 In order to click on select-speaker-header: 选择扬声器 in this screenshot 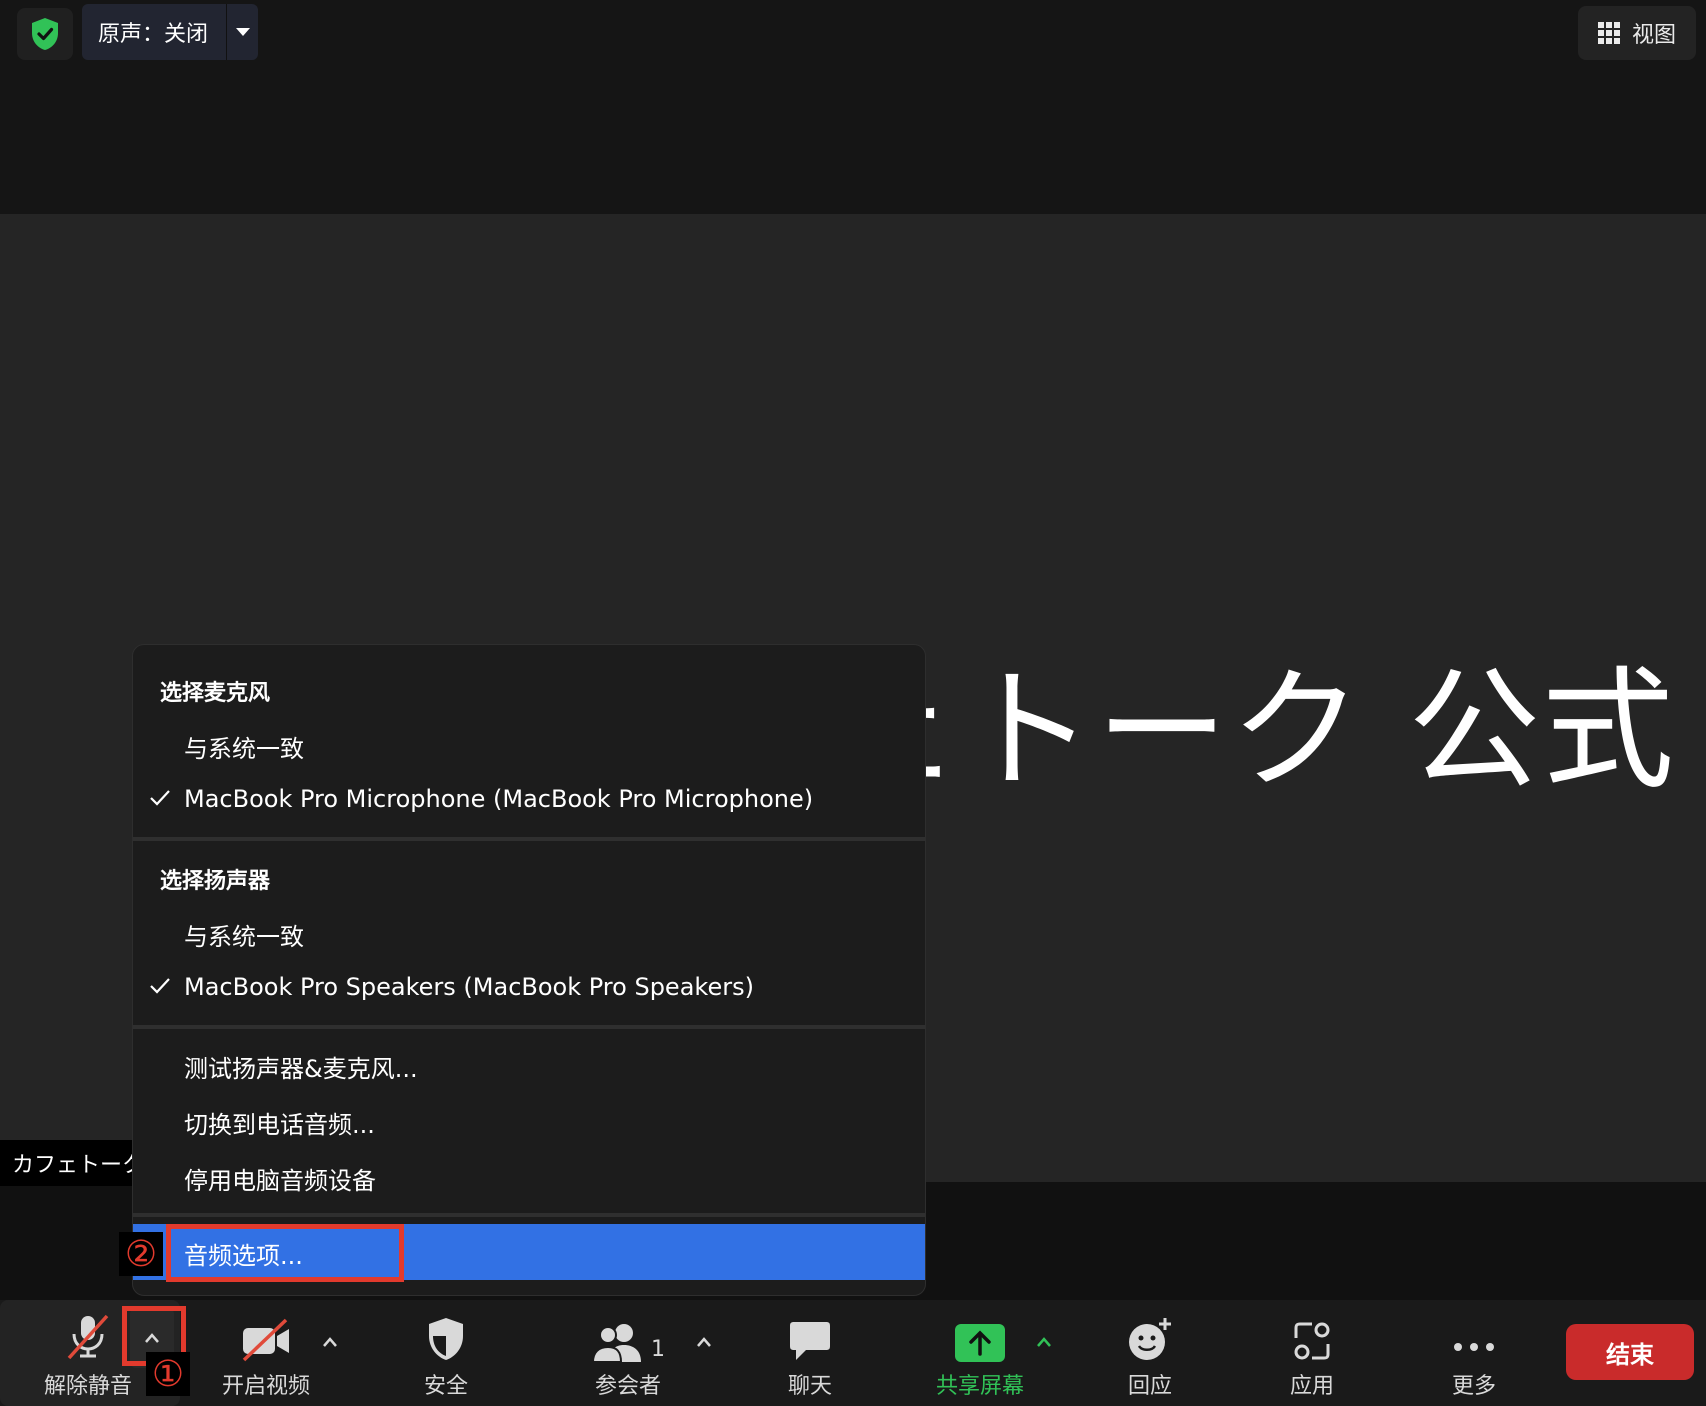, I will do `click(215, 881)`.